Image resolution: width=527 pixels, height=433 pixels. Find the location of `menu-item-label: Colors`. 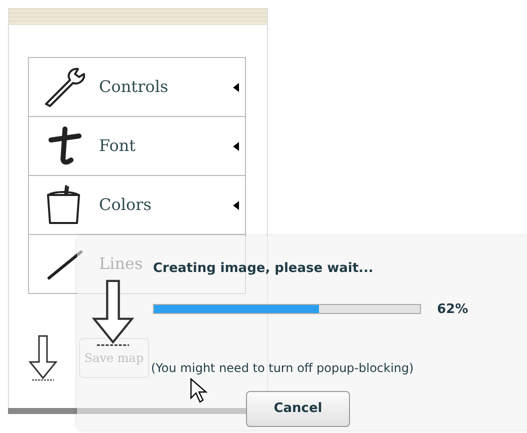

menu-item-label: Colors is located at coordinates (125, 205).